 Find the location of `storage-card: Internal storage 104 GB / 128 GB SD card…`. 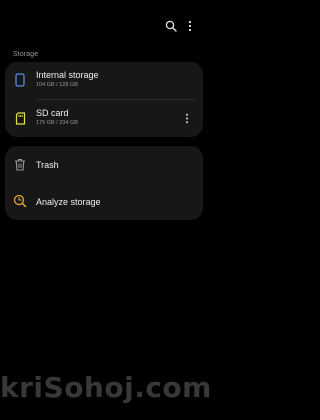

storage-card: Internal storage 104 GB / 128 GB SD card… is located at coordinates (104, 99).